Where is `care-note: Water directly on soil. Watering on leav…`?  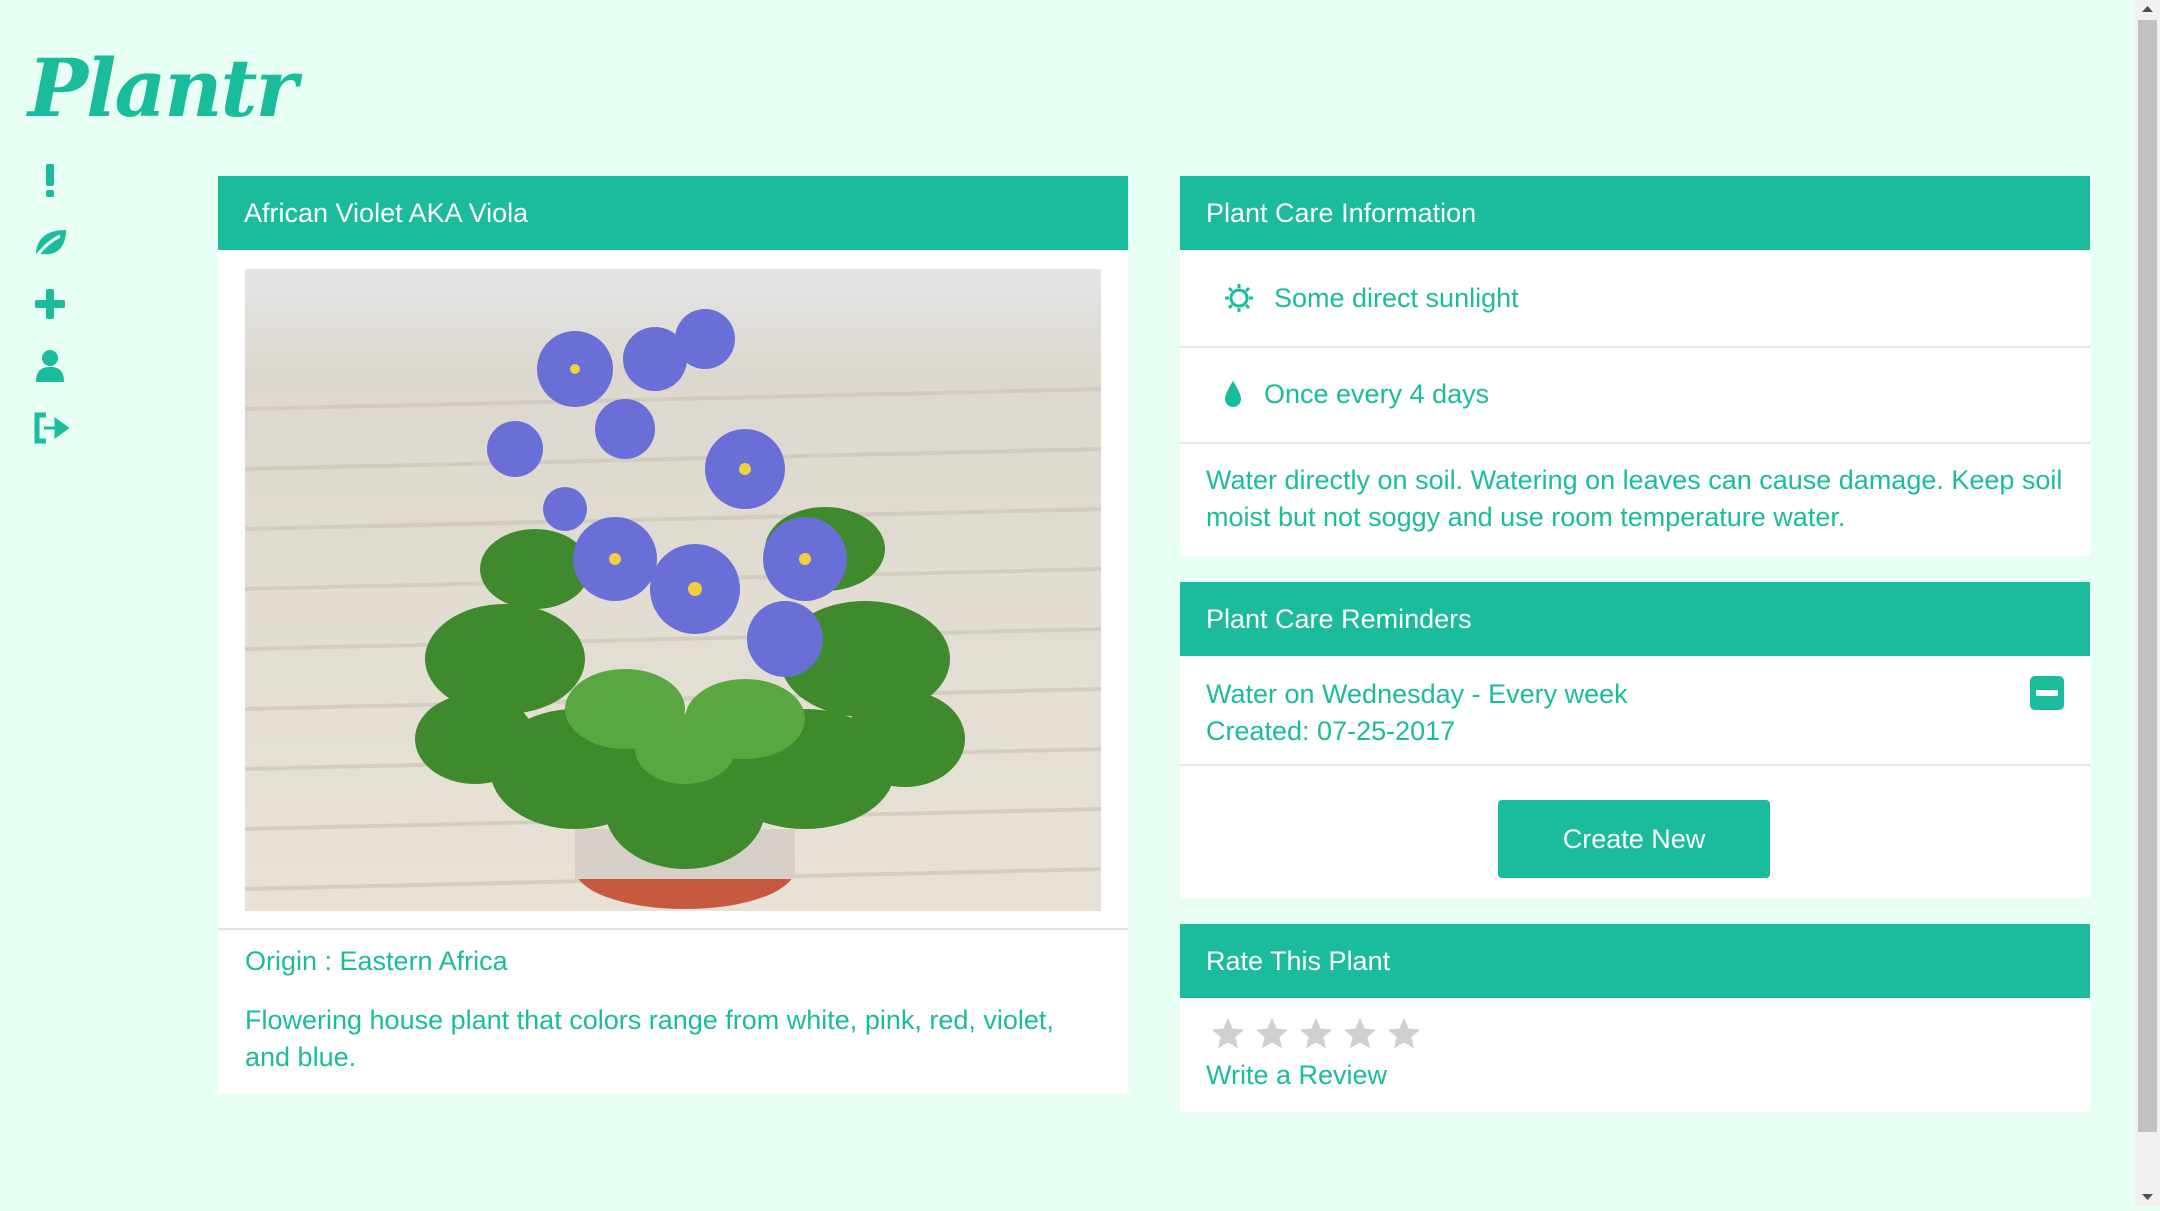 care-note: Water directly on soil. Watering on leav… is located at coordinates (1634, 498).